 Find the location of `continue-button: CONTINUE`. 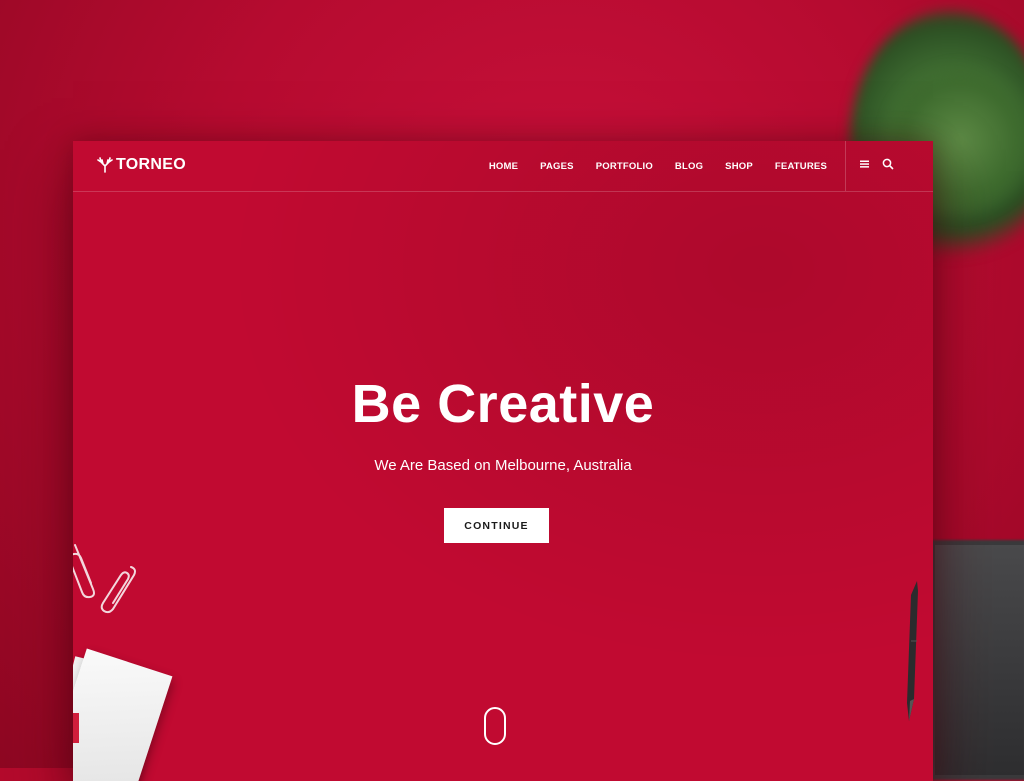

continue-button: CONTINUE is located at coordinates (496, 525).